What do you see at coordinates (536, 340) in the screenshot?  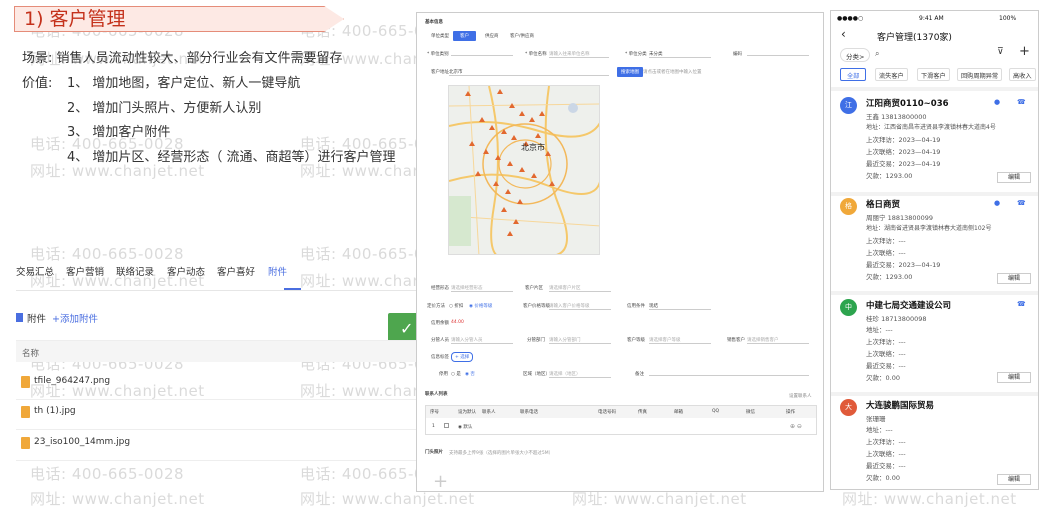 I see `label-department: 分管部门` at bounding box center [536, 340].